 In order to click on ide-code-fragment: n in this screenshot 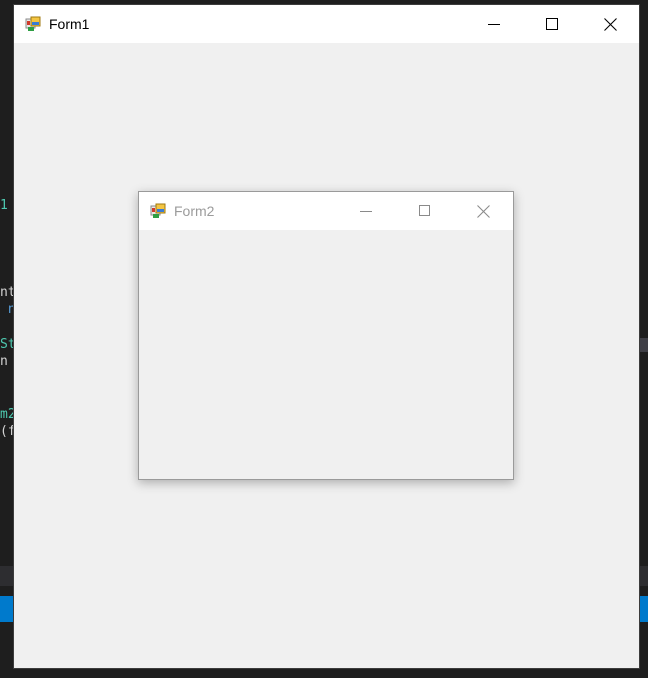, I will do `click(4, 361)`.